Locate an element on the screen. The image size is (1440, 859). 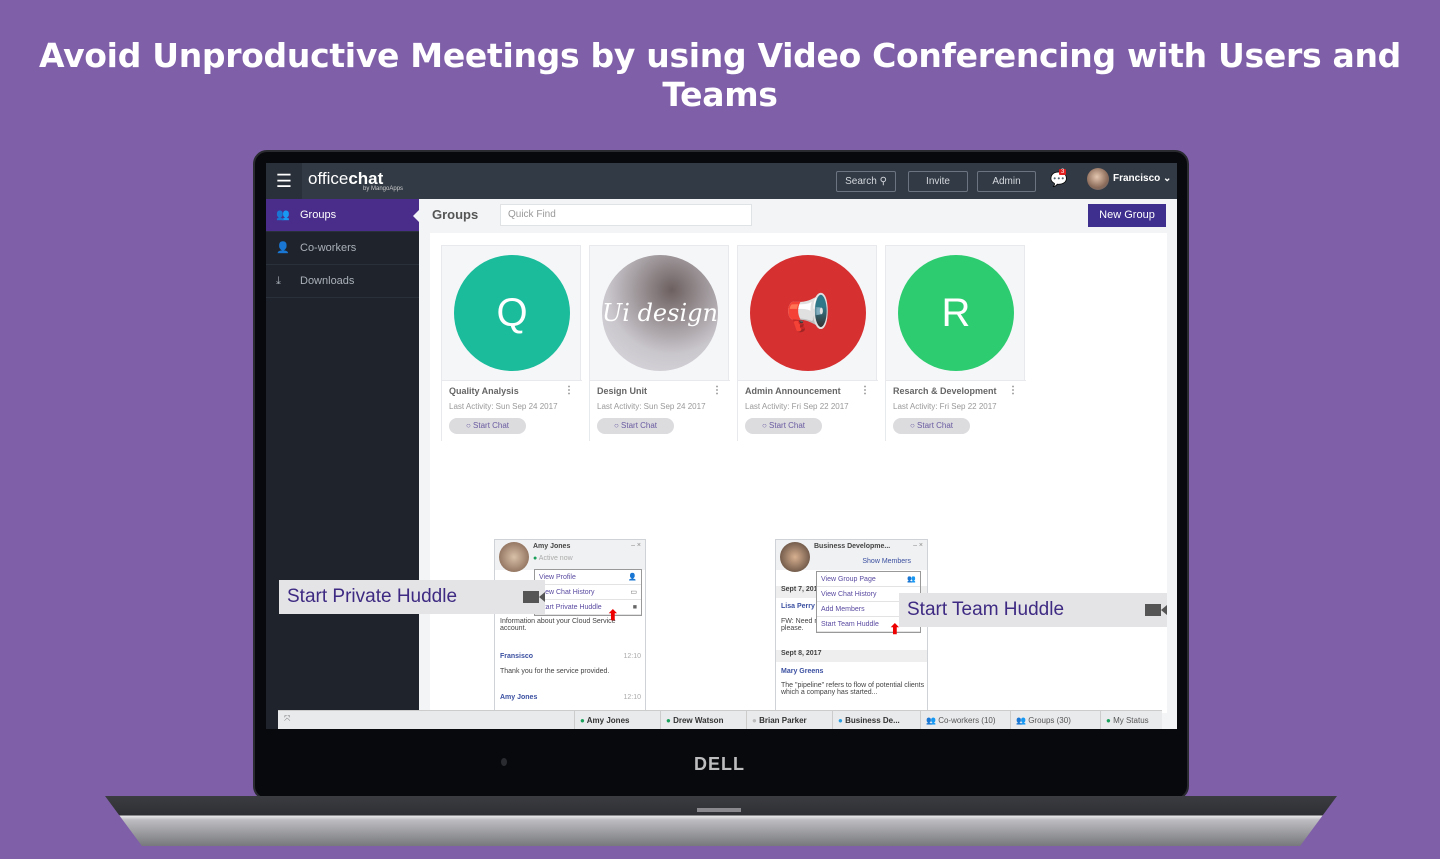
tray-groups: 👥 Groups (30) is located at coordinates (1055, 720).